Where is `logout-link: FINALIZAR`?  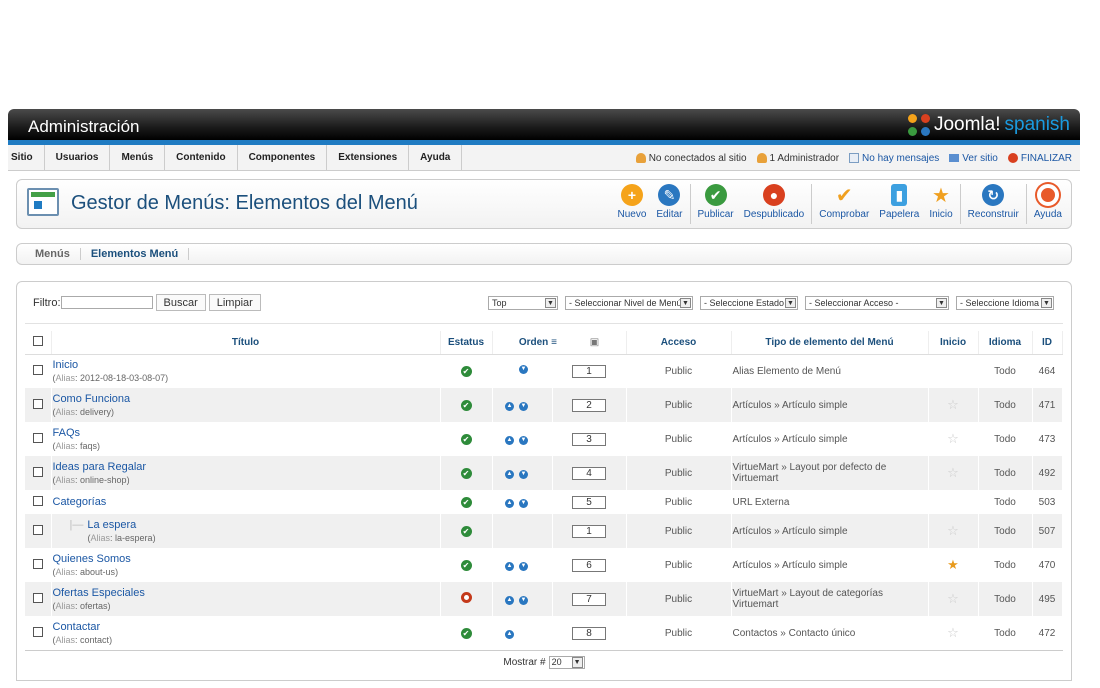 logout-link: FINALIZAR is located at coordinates (1039, 158).